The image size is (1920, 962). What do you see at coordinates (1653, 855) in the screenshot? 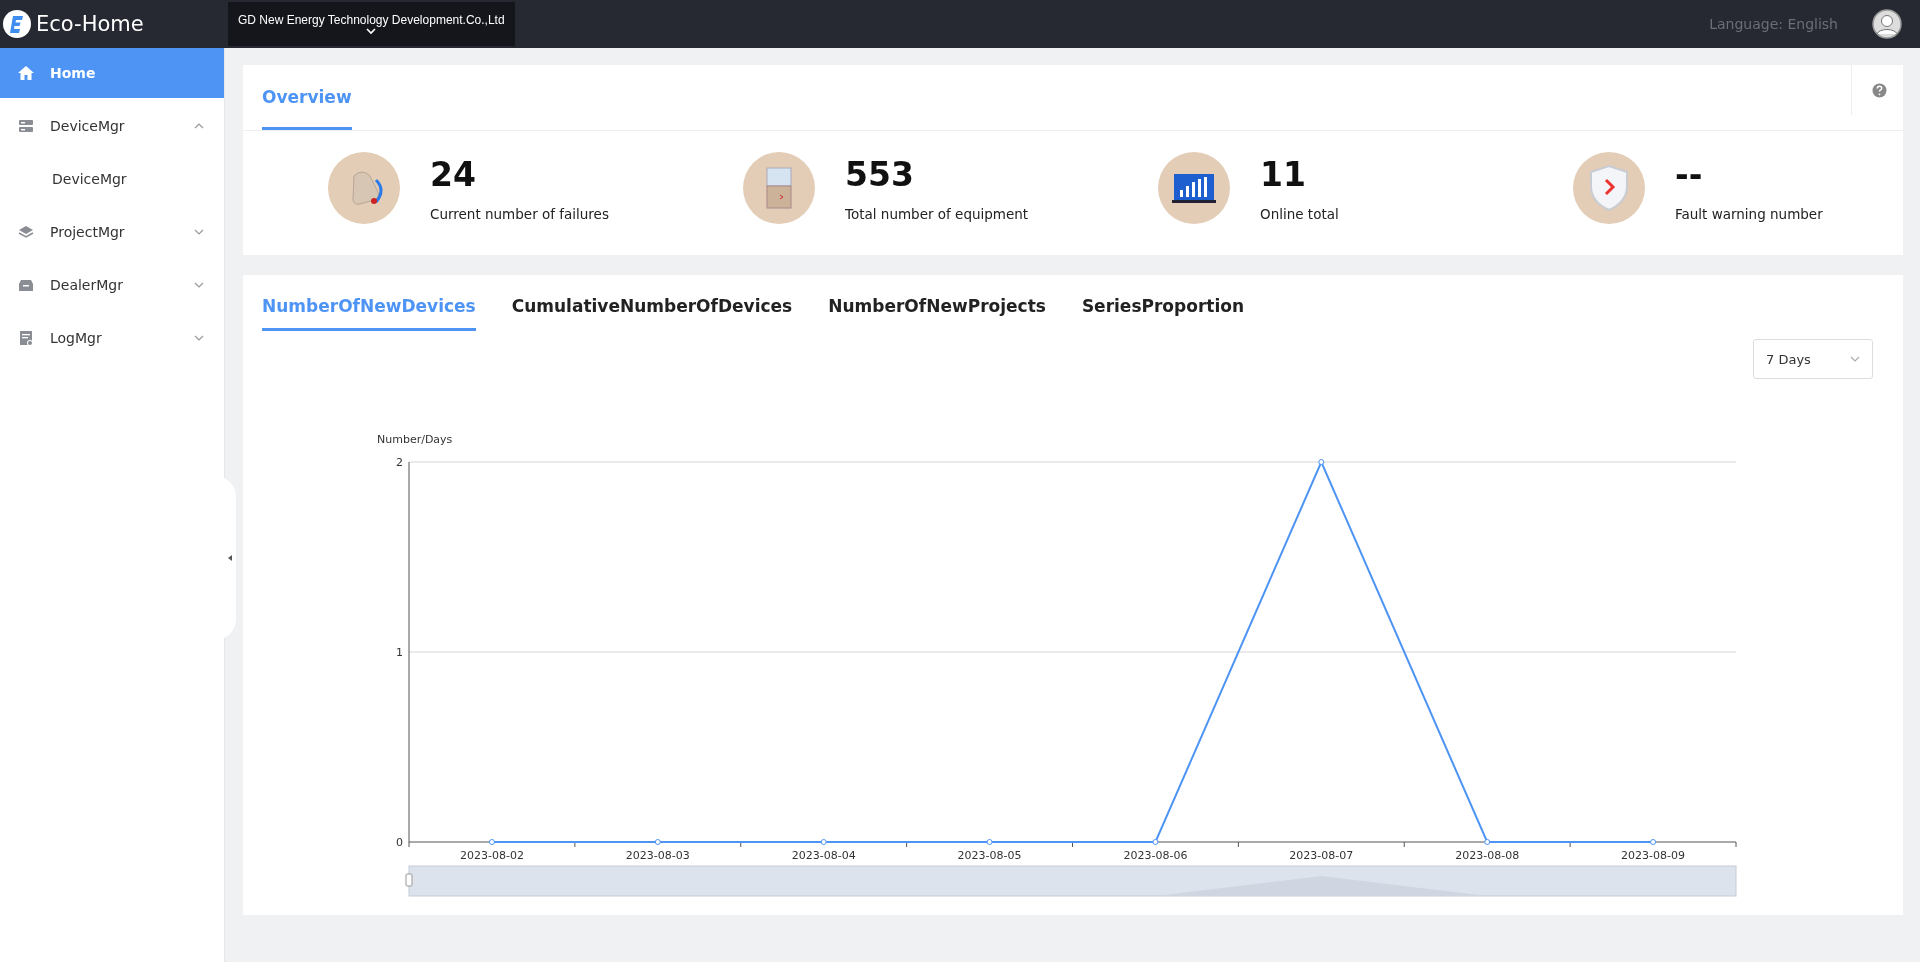
I see `x-tick-label: 2023-08-09` at bounding box center [1653, 855].